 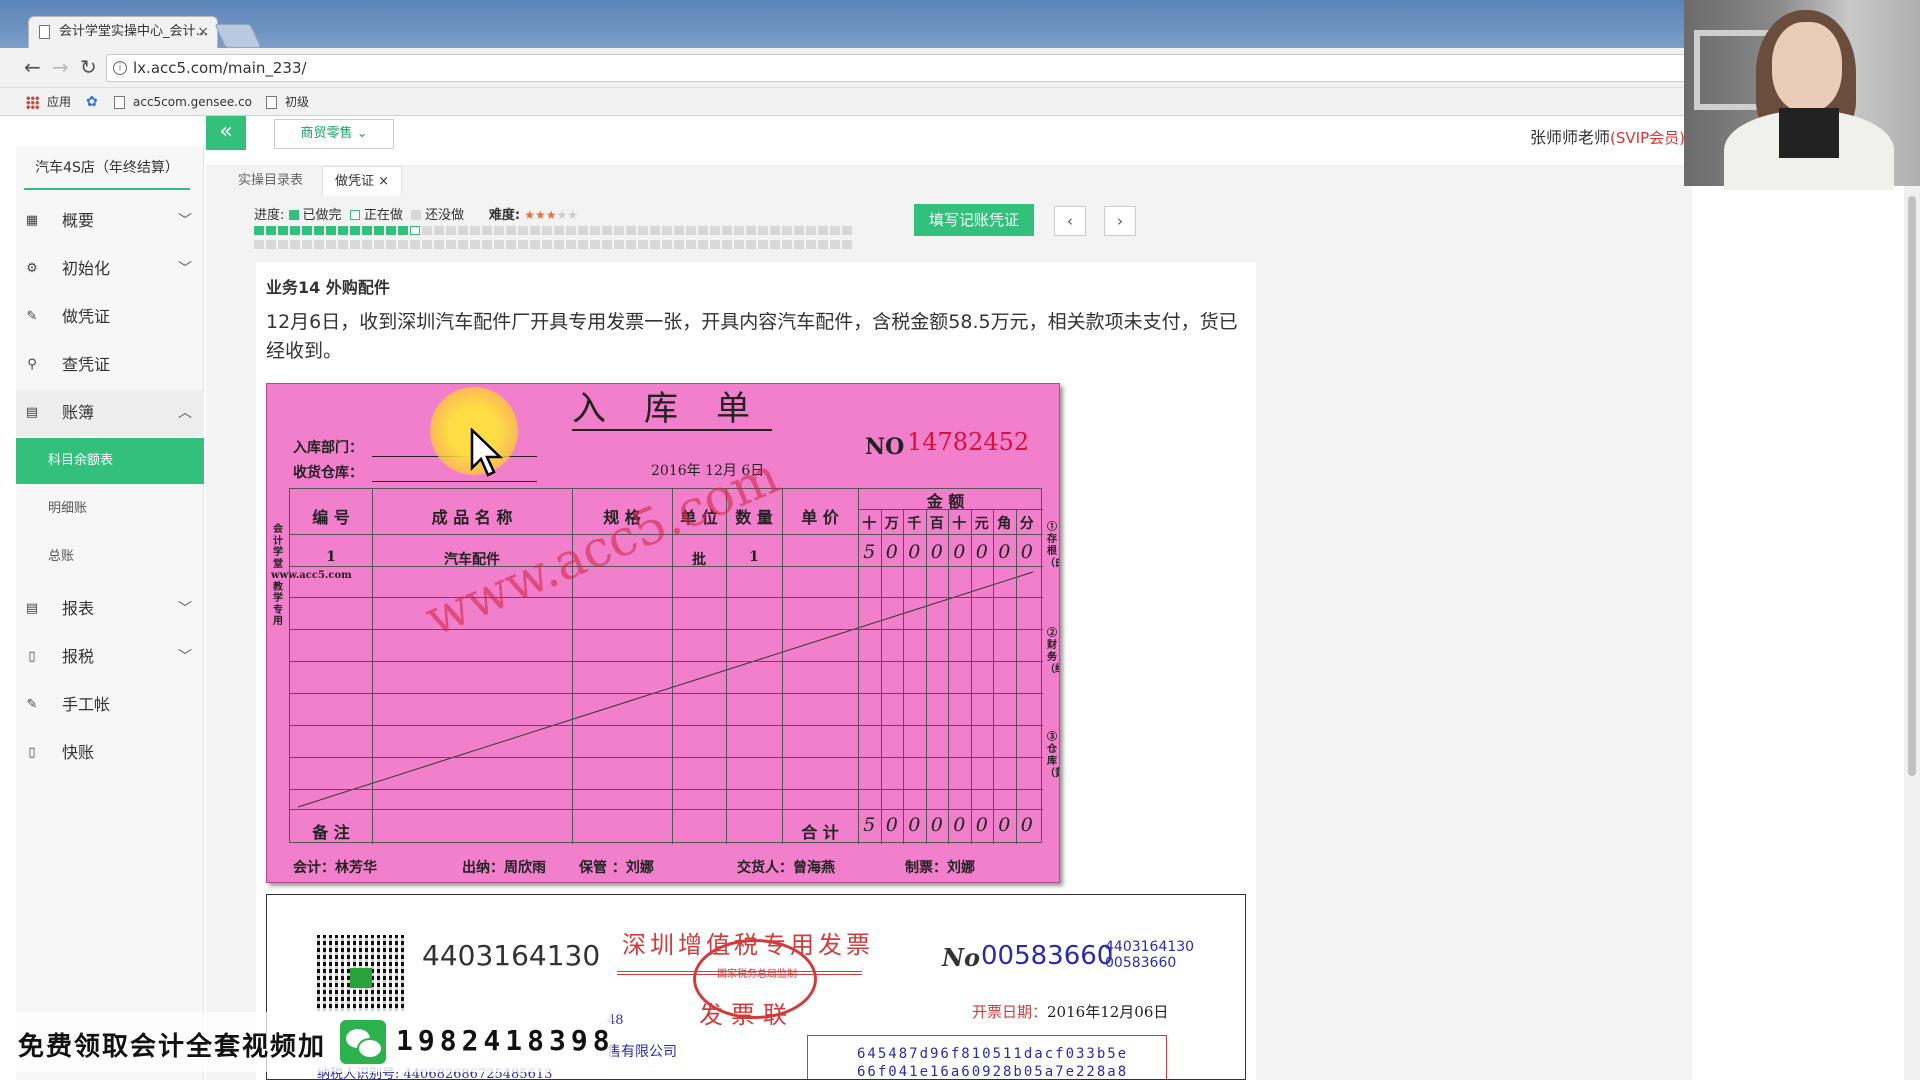 I want to click on sidebar-item-tax: ▯ 报税 ﹀, so click(x=110, y=657).